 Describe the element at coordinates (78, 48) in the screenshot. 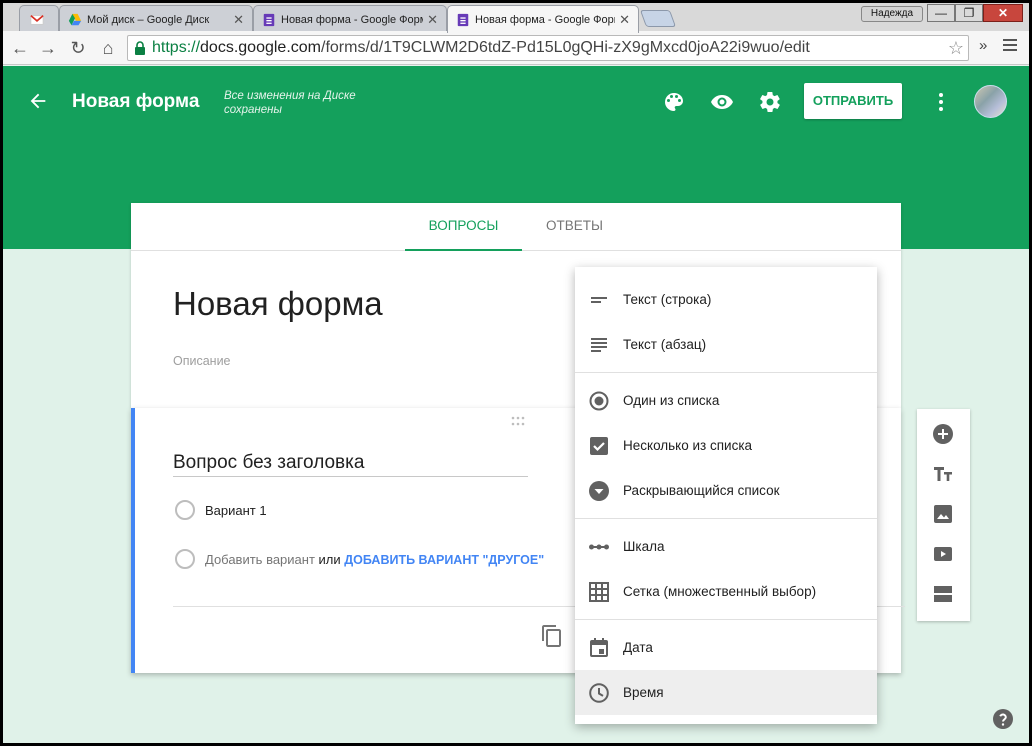

I see `reload-icon: ↻` at that location.